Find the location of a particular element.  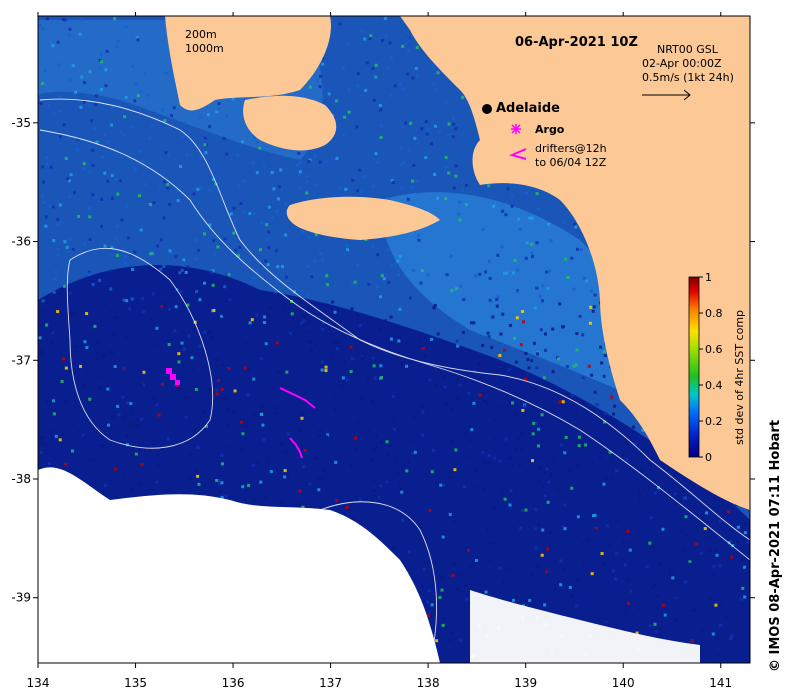

colorbar-label: std dev of 4hr SST comp is located at coordinates (739, 377).